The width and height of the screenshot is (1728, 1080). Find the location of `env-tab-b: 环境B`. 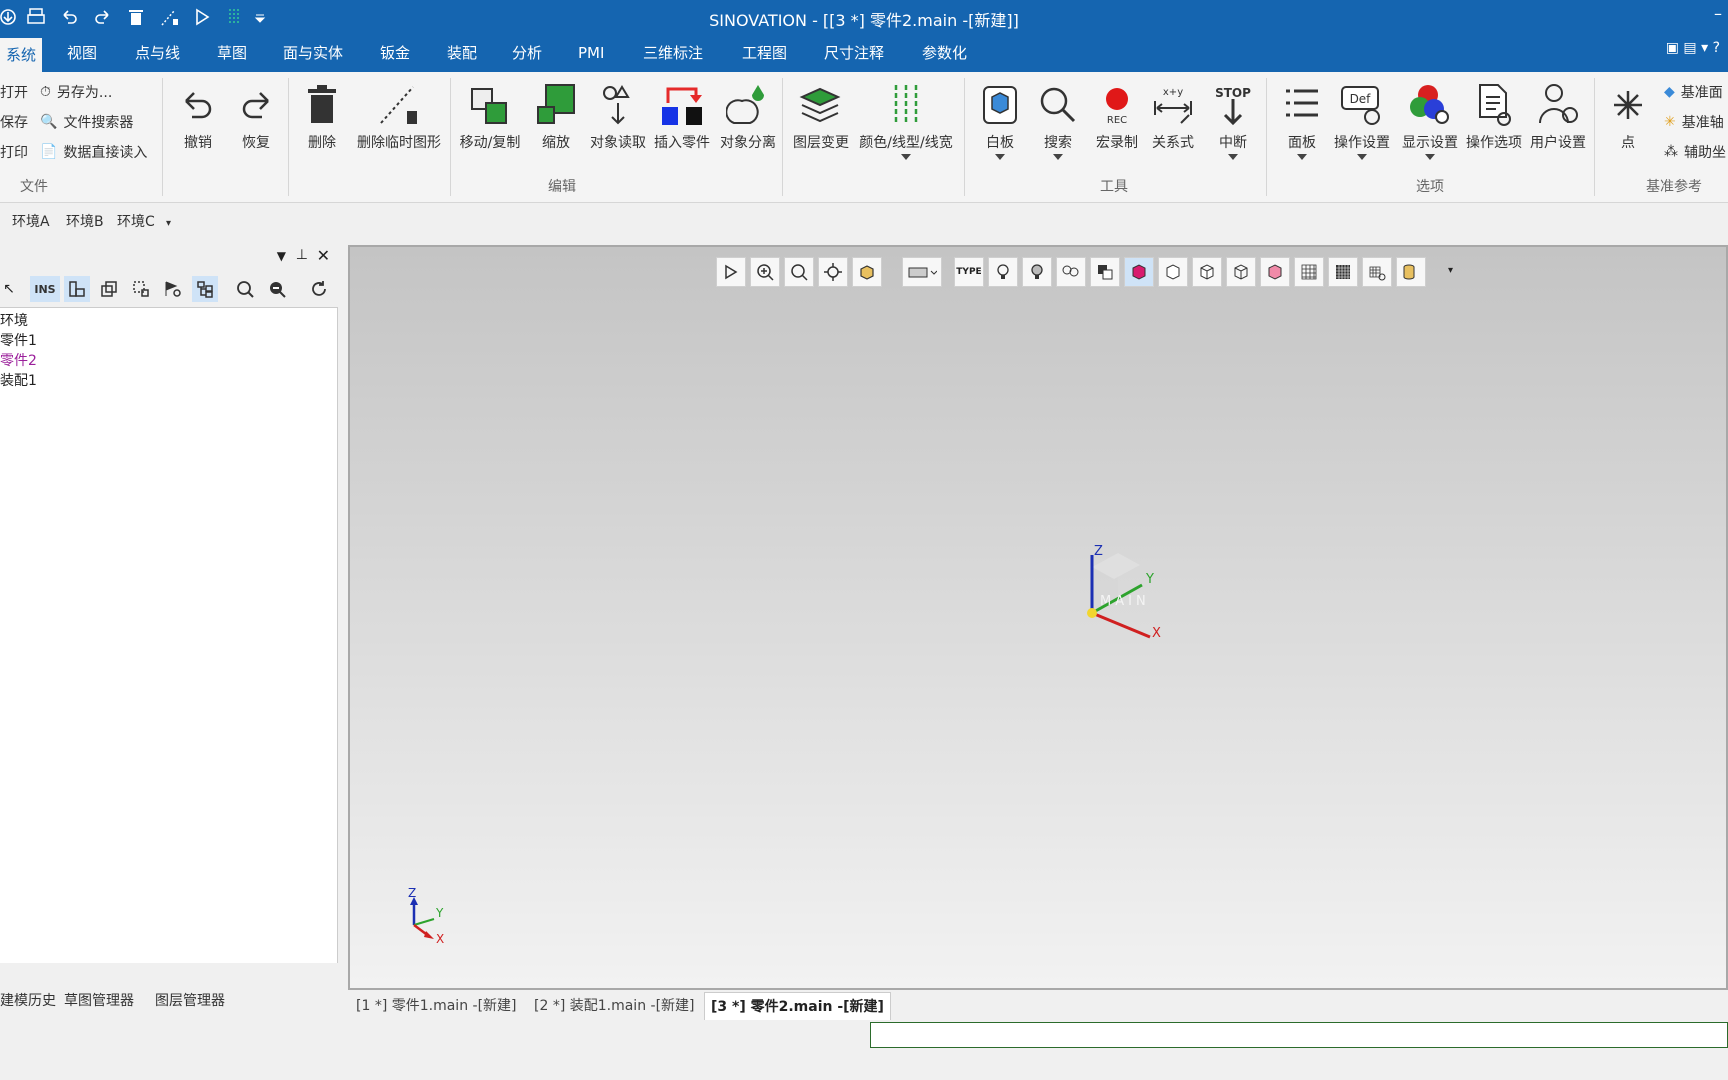

env-tab-b: 环境B is located at coordinates (85, 221).